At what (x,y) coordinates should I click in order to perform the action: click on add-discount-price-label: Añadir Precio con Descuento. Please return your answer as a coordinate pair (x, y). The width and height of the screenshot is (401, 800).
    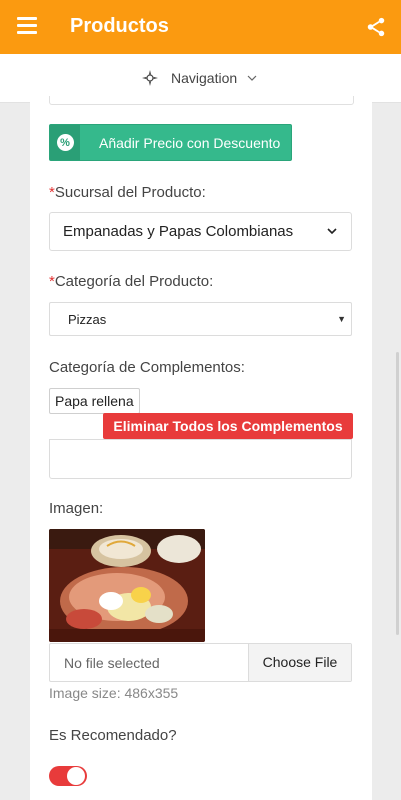
    Looking at the image, I should click on (190, 142).